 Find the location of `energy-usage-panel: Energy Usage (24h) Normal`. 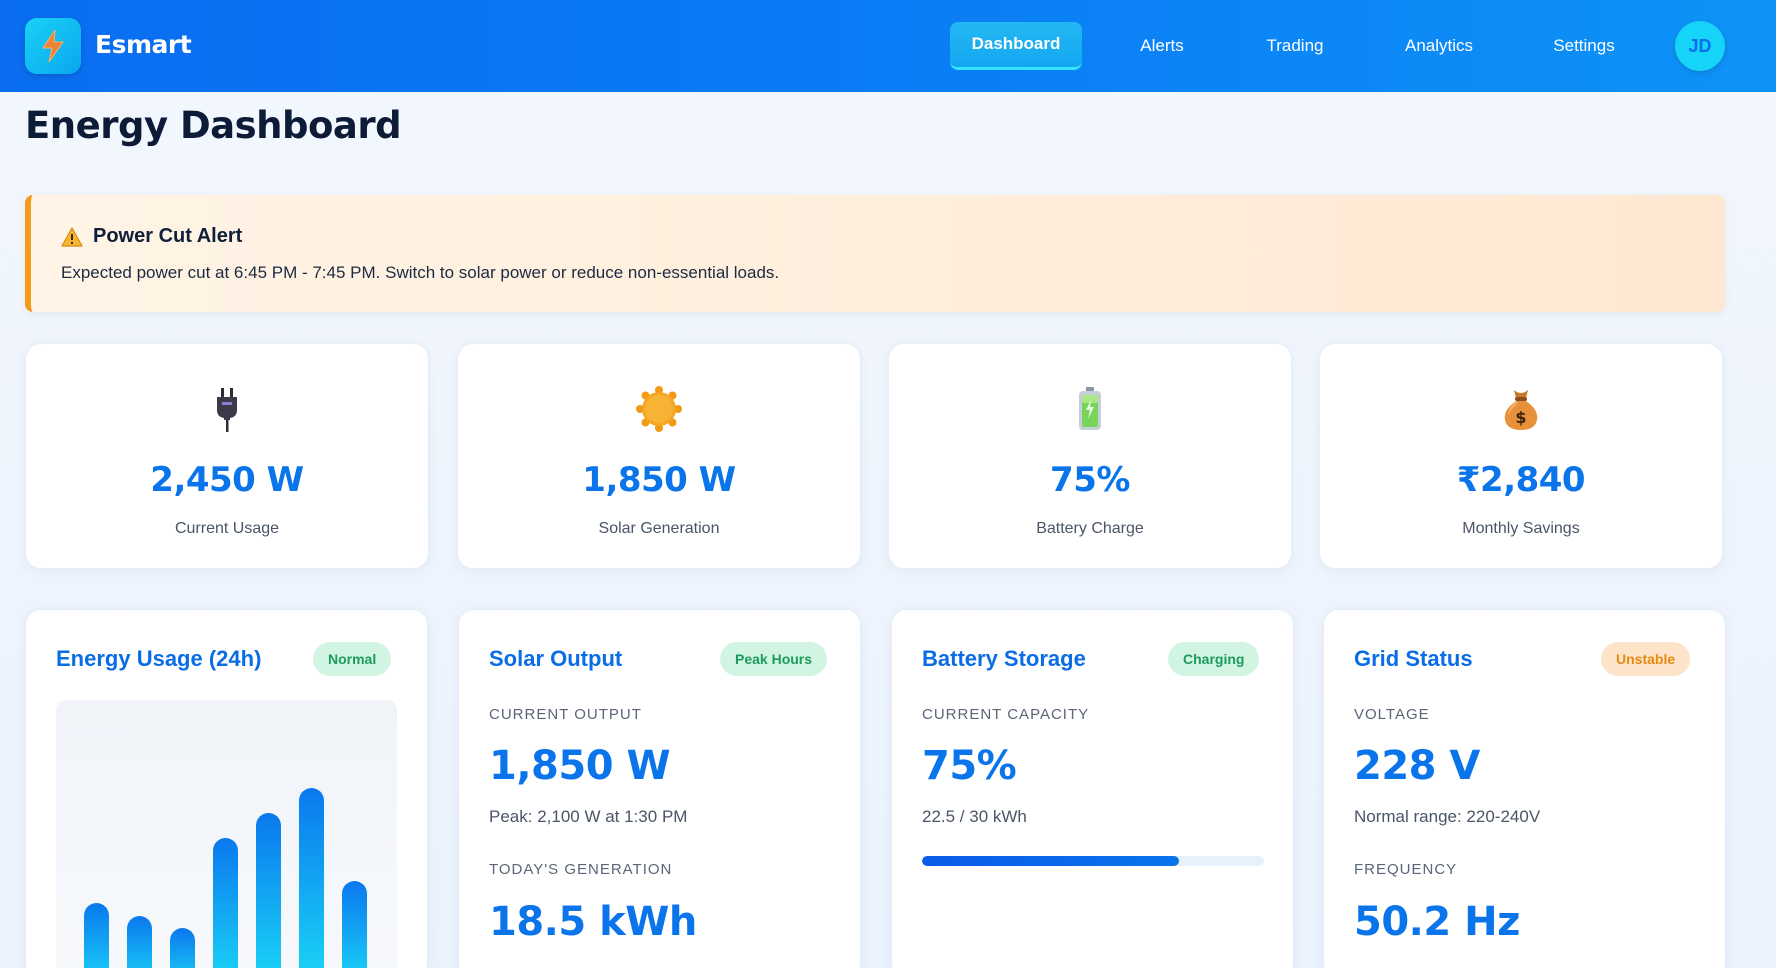

energy-usage-panel: Energy Usage (24h) Normal is located at coordinates (226, 788).